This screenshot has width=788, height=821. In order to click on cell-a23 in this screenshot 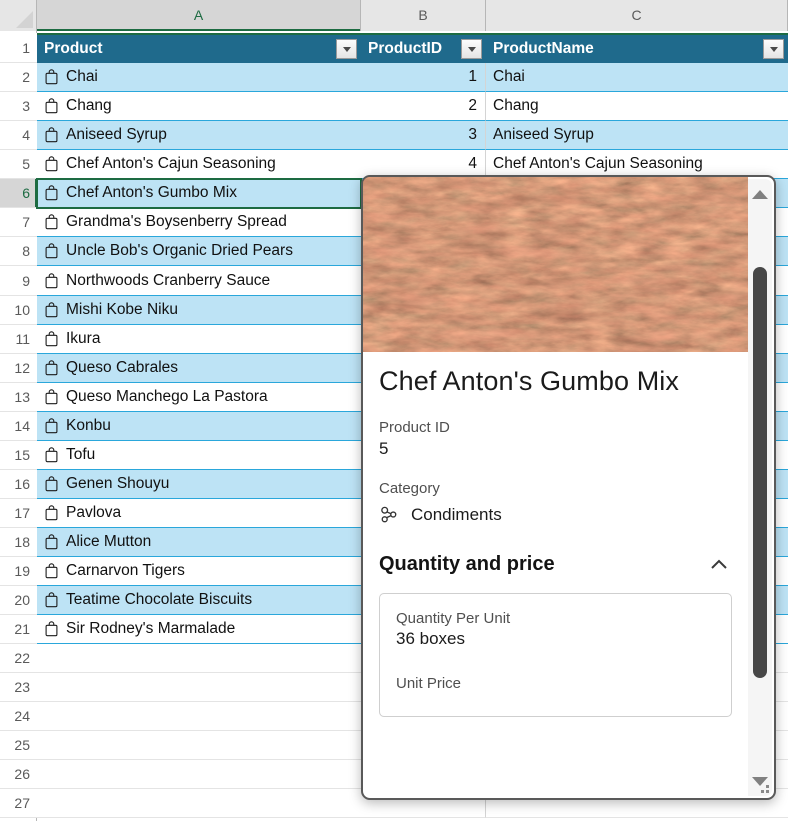, I will do `click(199, 687)`.